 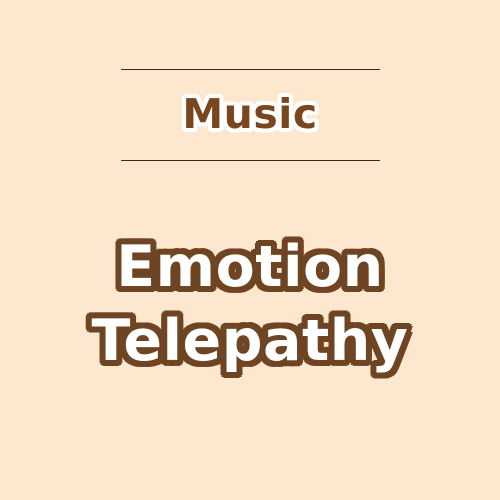 I want to click on top-divider, so click(x=250, y=69).